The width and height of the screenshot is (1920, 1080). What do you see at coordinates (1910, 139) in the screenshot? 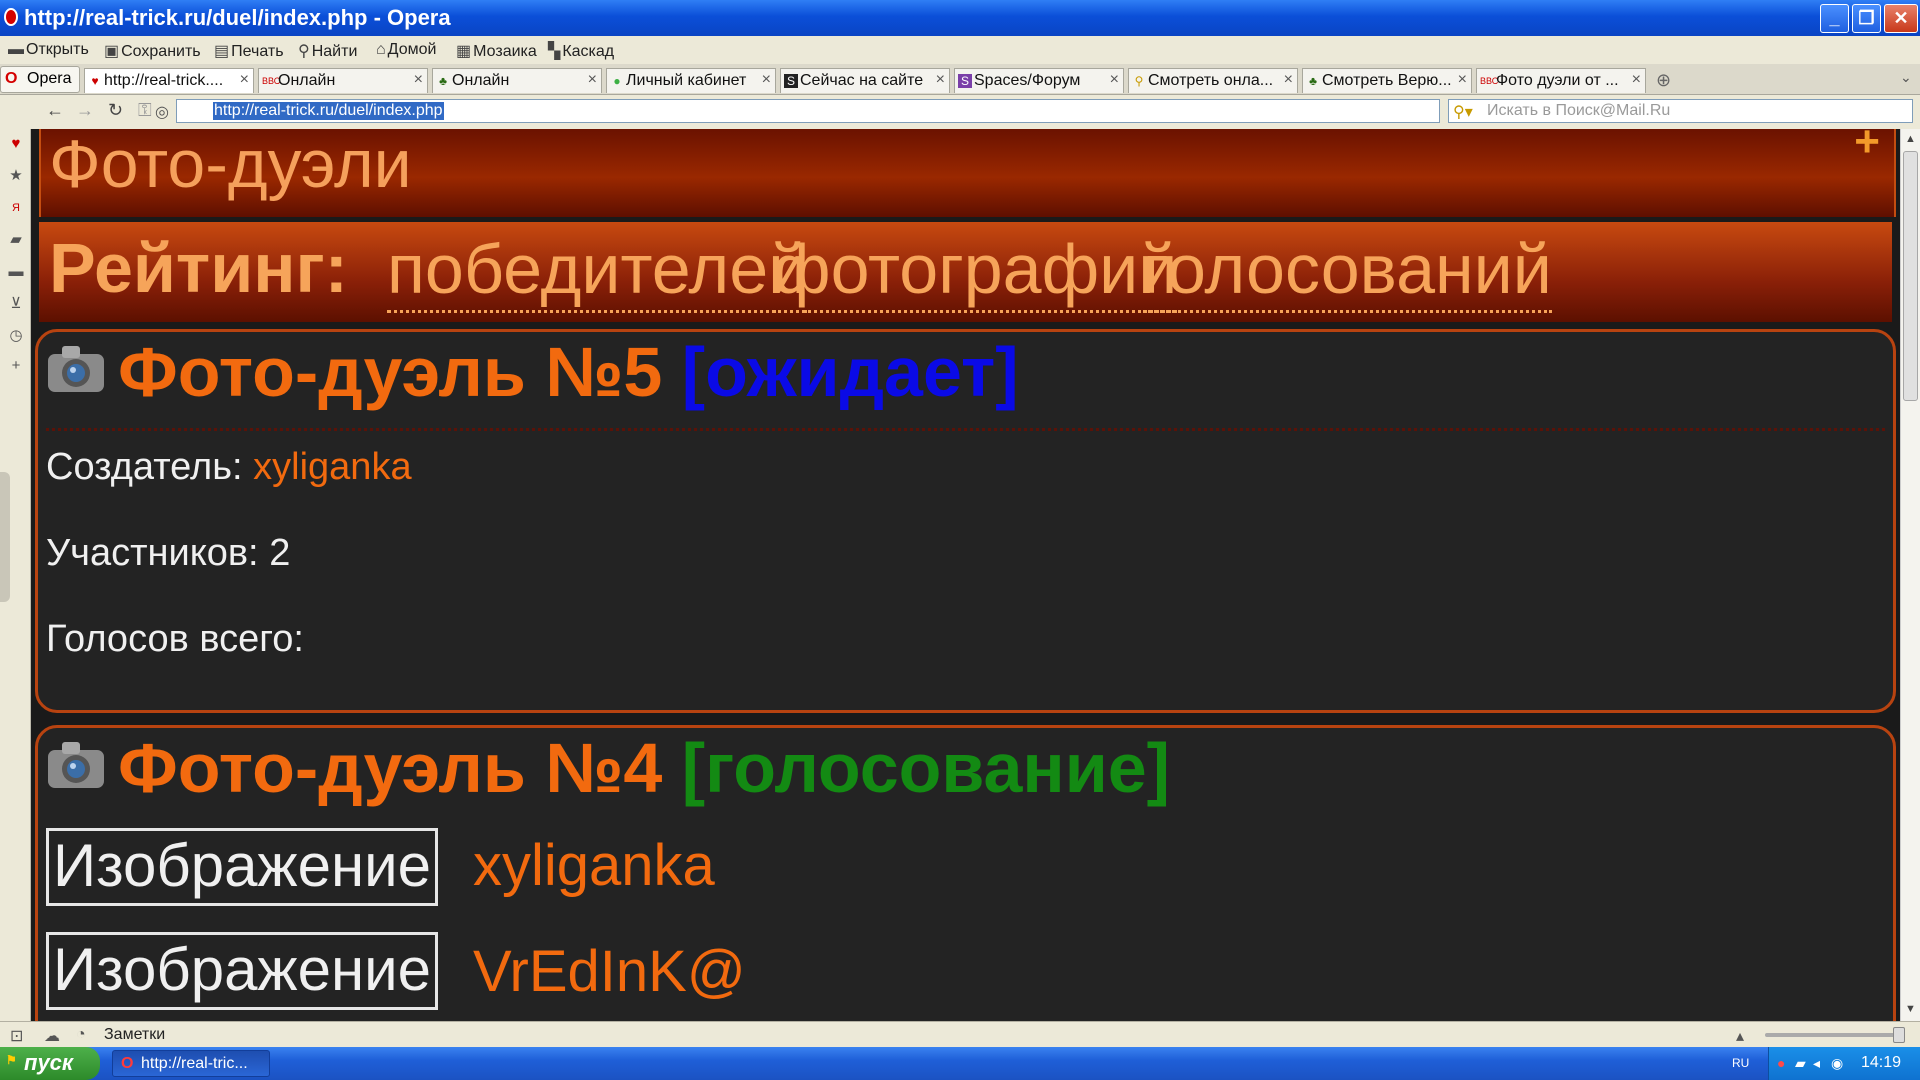
I see `scroll-up-icon: ▲` at bounding box center [1910, 139].